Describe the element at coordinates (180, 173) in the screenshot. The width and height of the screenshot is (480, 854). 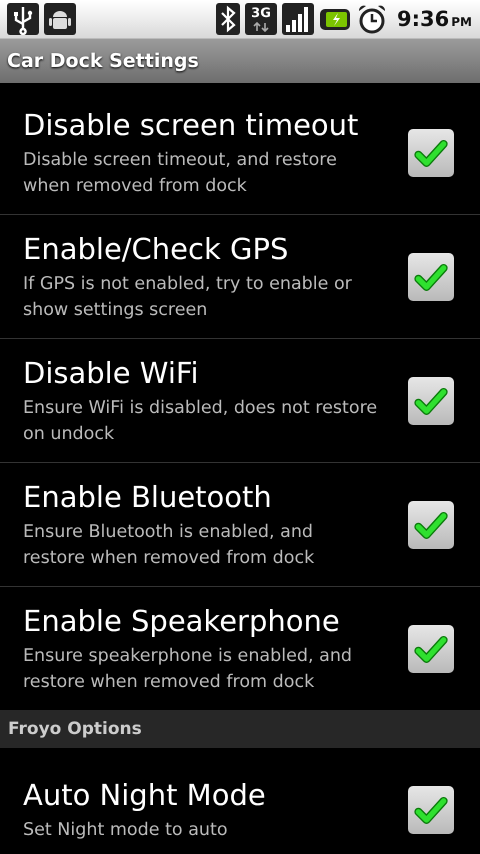
I see `setting-summary: Disable screen timeout, and restore when removed from dock` at that location.